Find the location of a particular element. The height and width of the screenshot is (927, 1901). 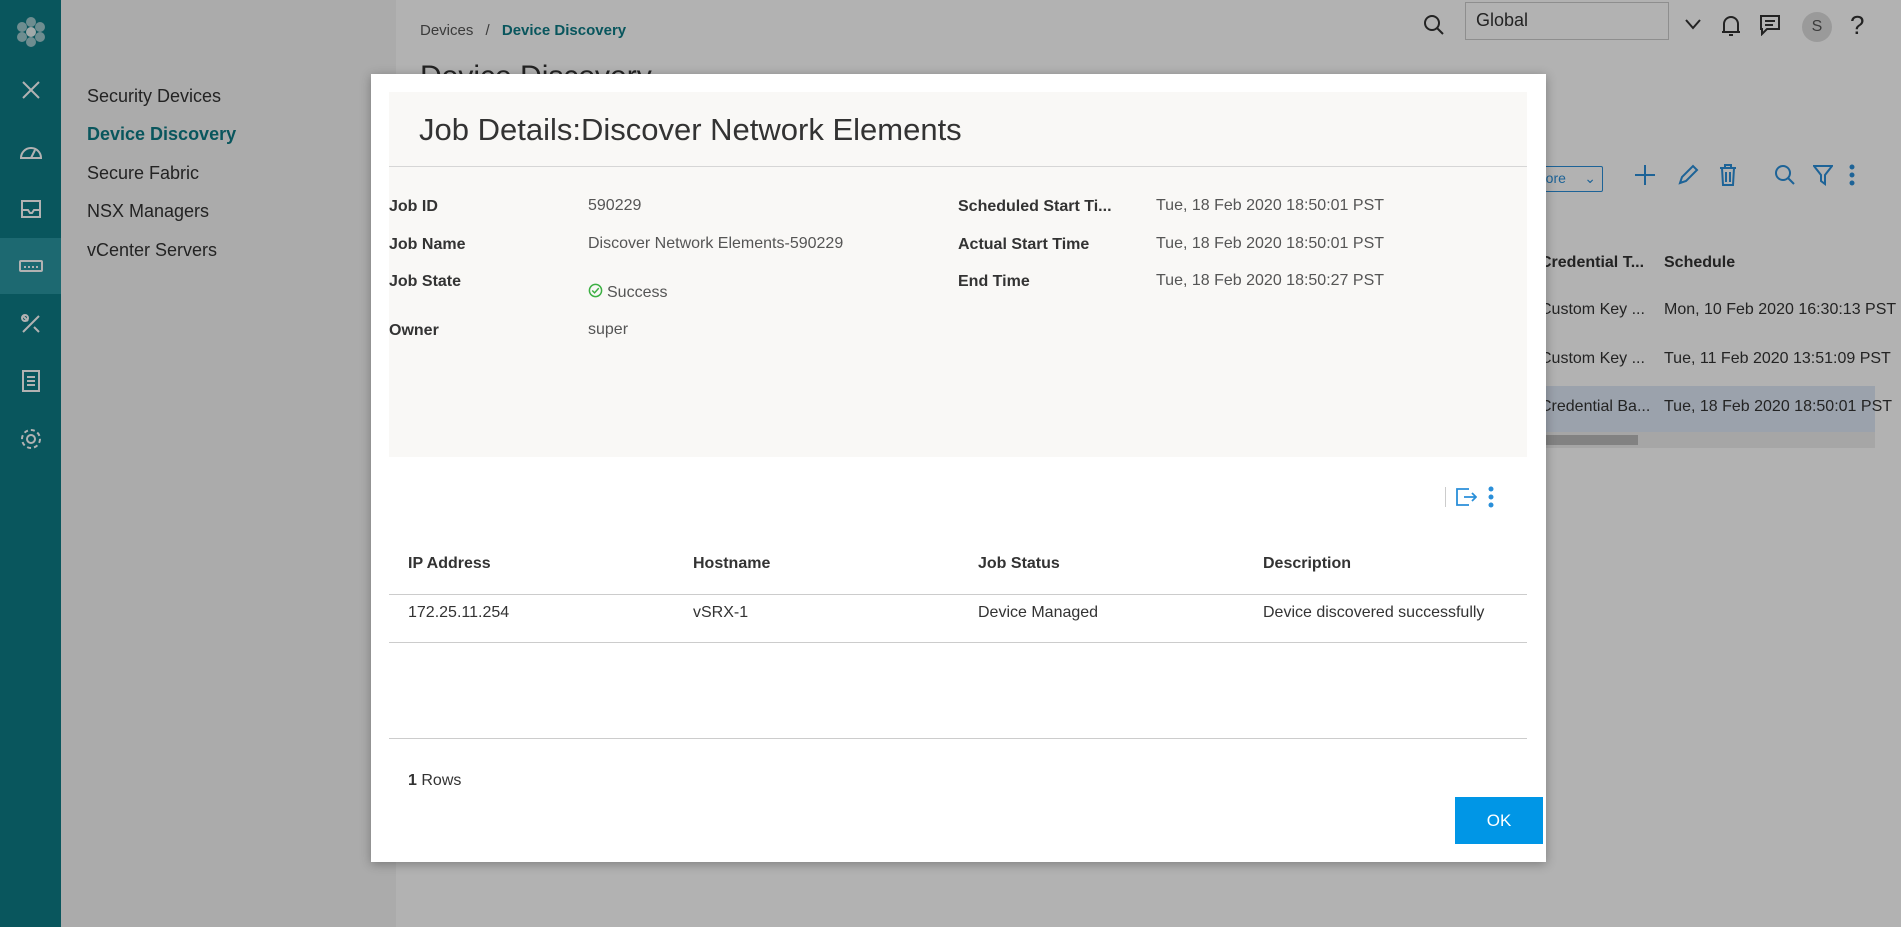

job-id-label: Job ID is located at coordinates (413, 206).